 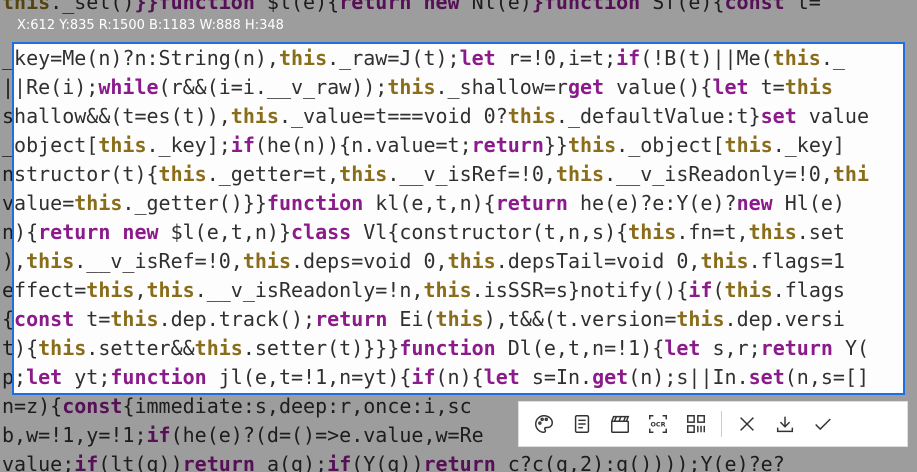 I want to click on video-record-button, so click(x=620, y=424).